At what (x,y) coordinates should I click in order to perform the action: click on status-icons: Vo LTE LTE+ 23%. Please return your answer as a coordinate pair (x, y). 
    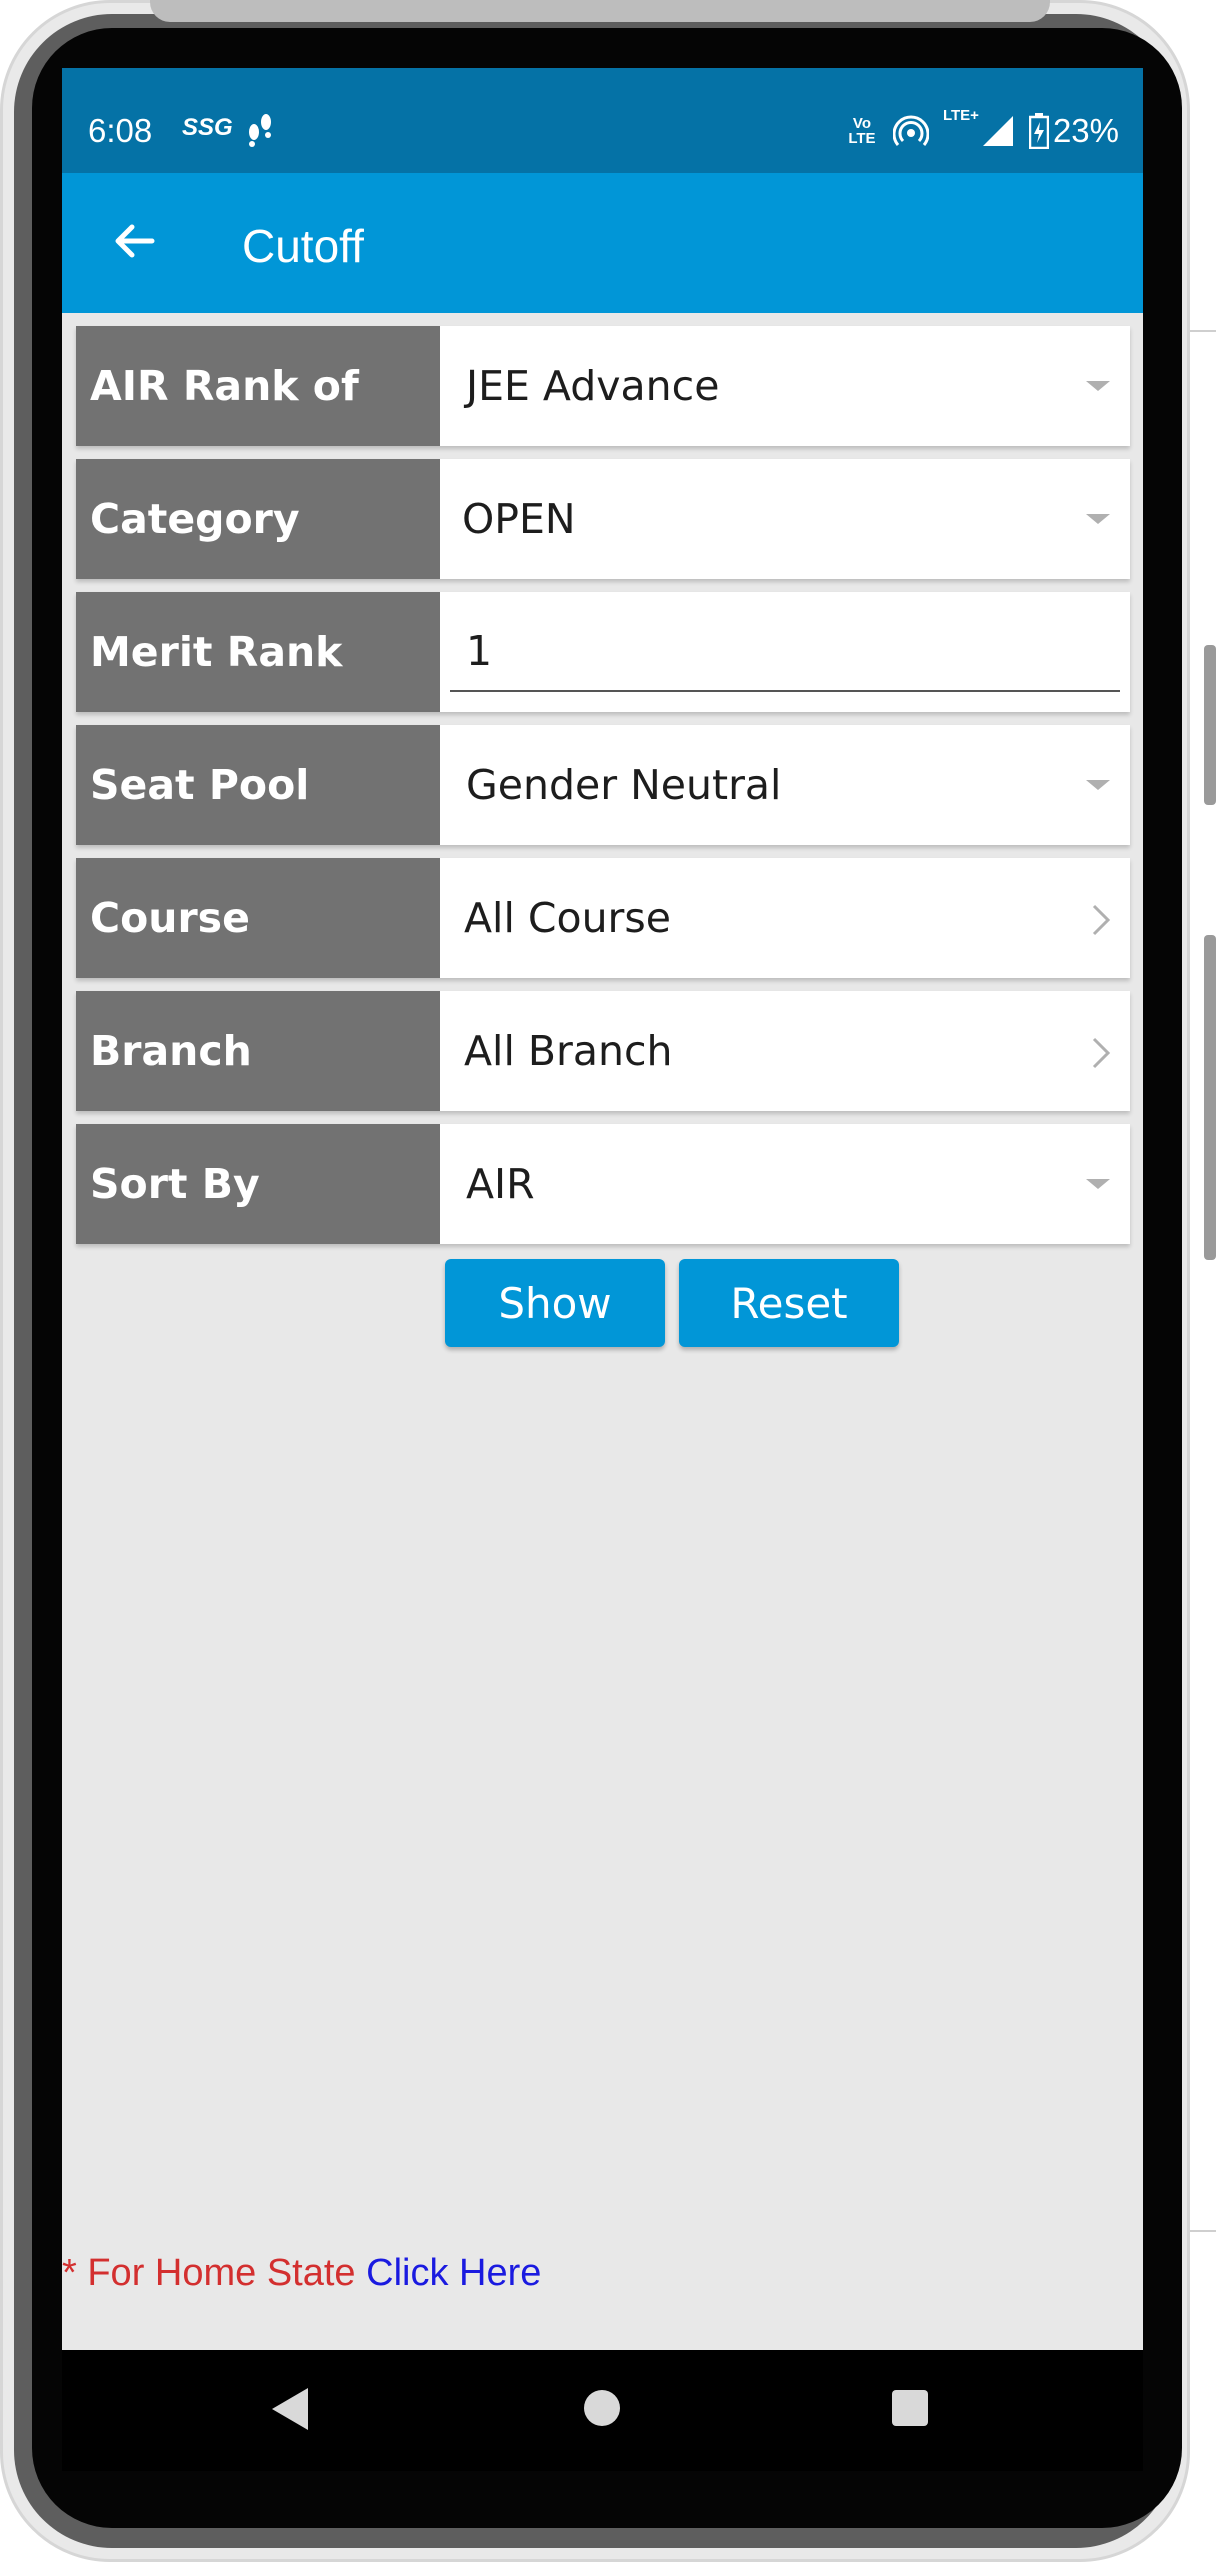
    Looking at the image, I should click on (982, 129).